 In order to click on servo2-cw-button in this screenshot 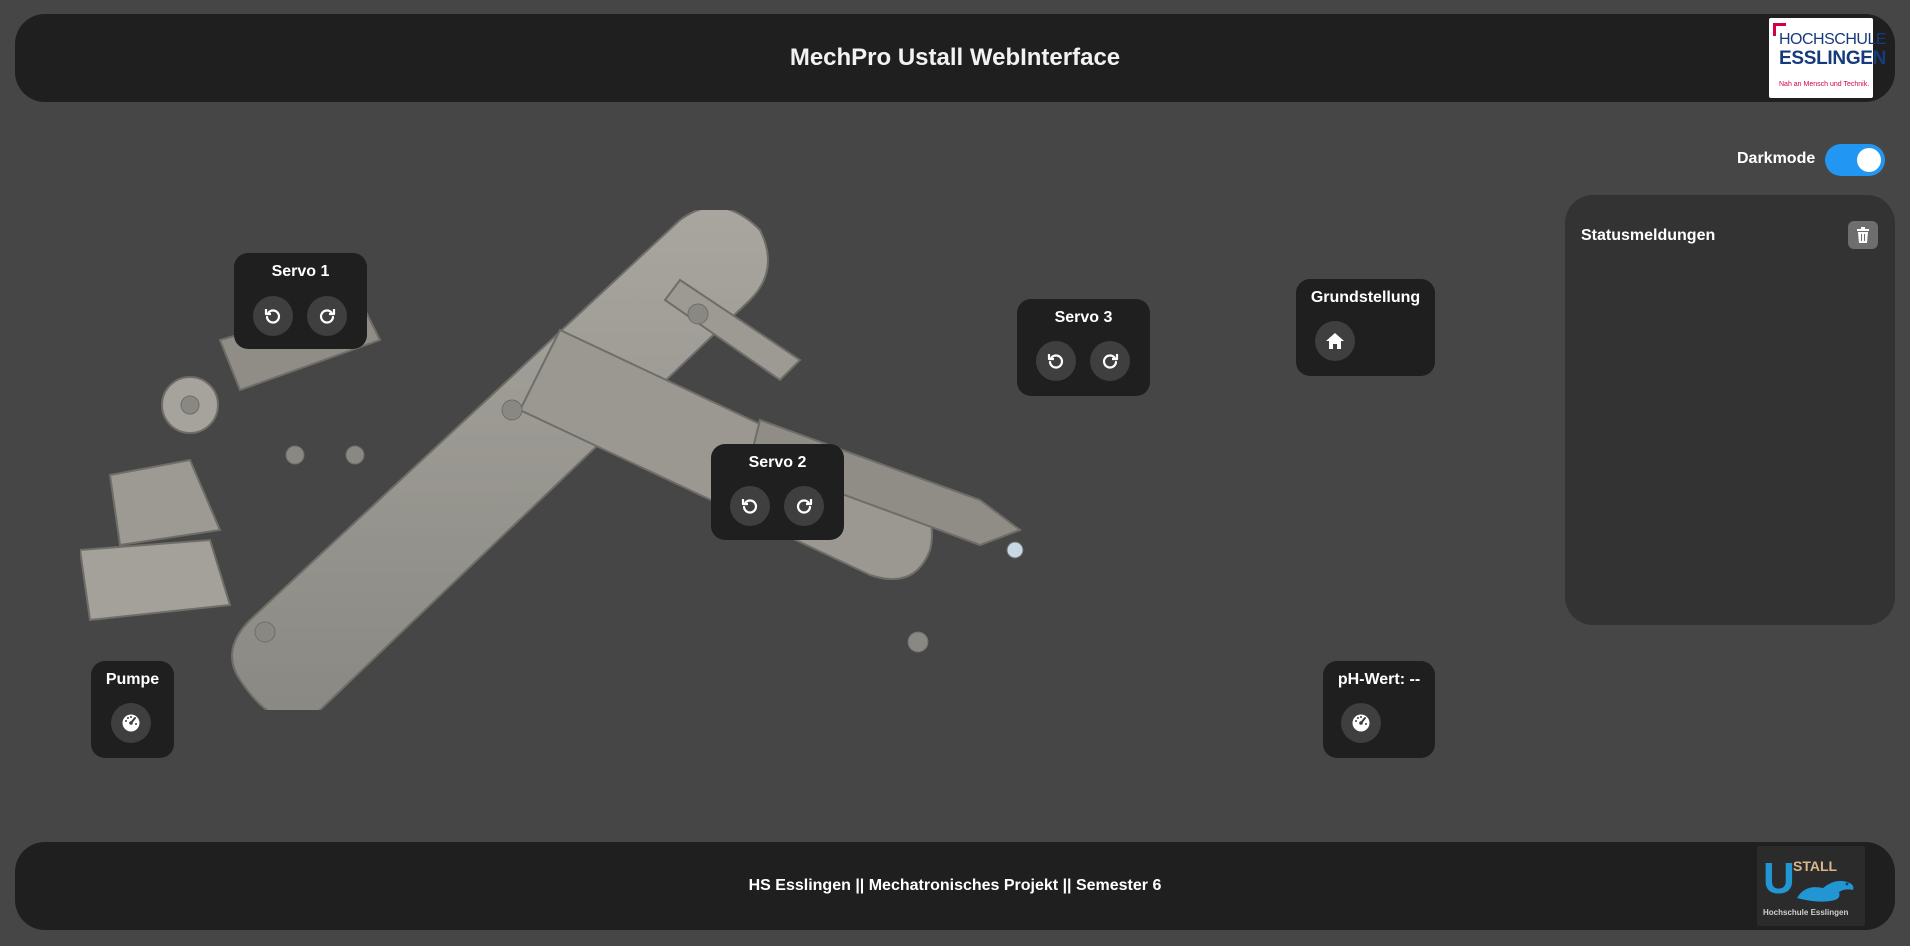, I will do `click(804, 506)`.